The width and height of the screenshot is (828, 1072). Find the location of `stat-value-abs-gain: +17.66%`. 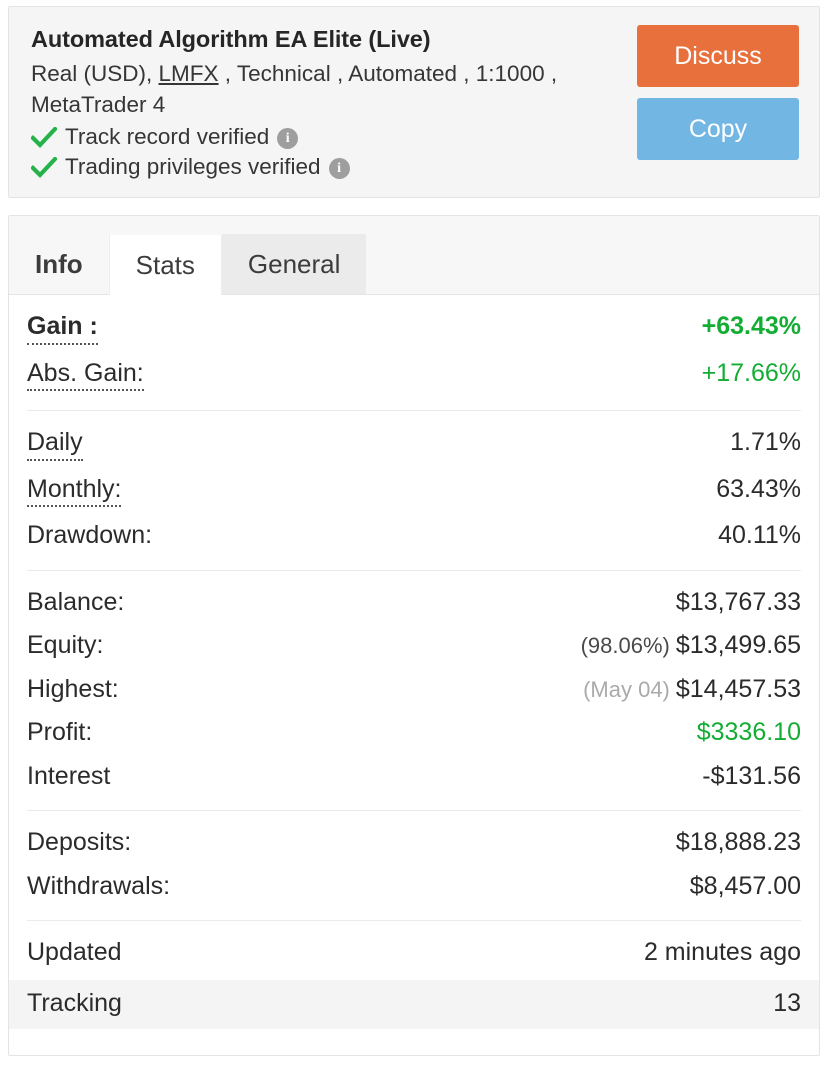

stat-value-abs-gain: +17.66% is located at coordinates (751, 372).